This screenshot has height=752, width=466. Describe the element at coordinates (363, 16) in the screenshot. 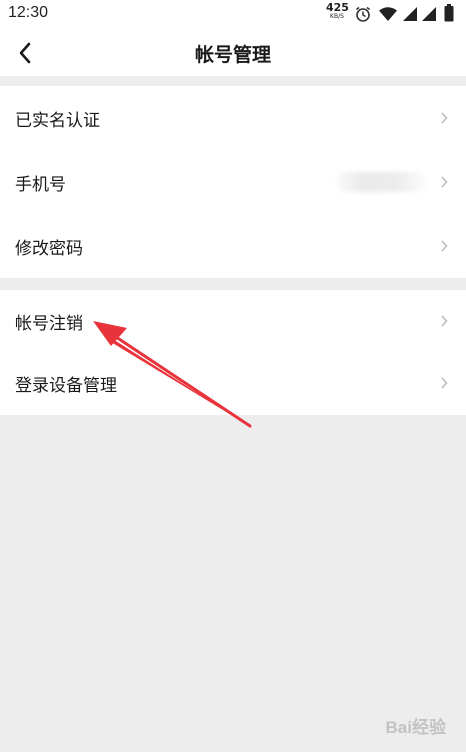

I see `alarm-icon` at that location.